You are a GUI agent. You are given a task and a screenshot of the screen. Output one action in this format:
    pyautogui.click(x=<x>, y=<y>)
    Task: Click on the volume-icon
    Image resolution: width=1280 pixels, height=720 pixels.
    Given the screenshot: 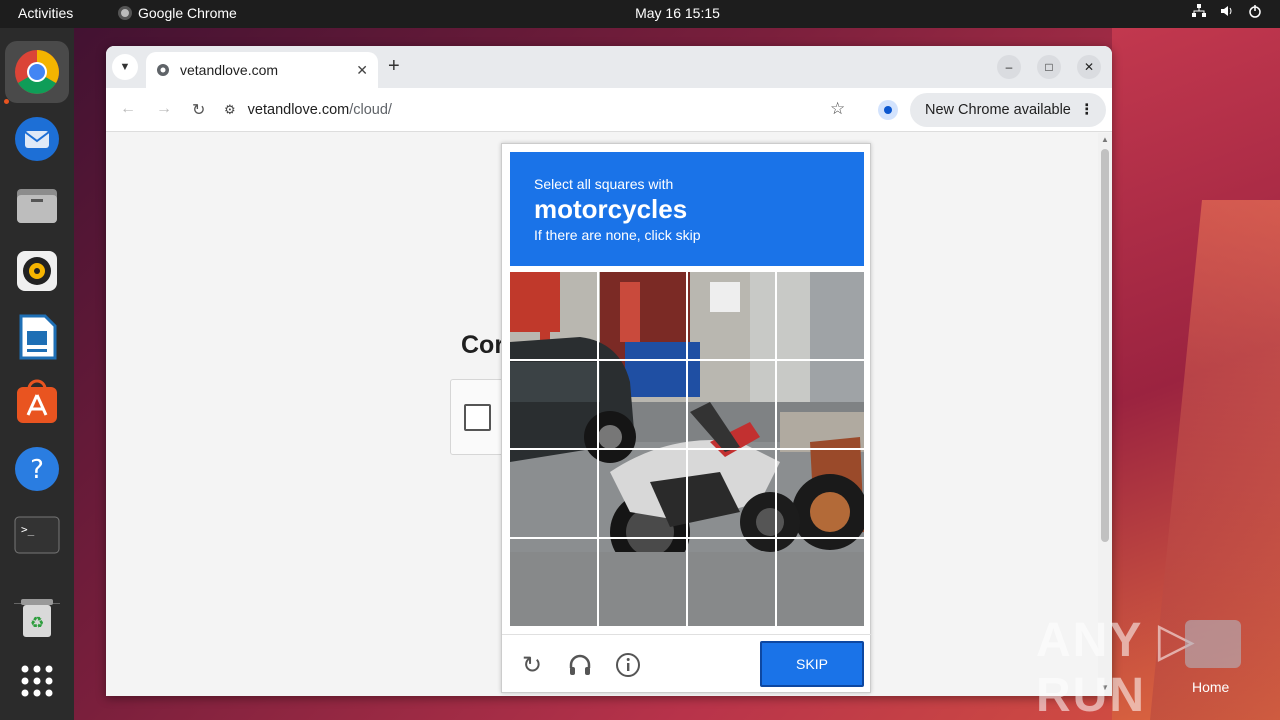 What is the action you would take?
    pyautogui.click(x=1227, y=12)
    